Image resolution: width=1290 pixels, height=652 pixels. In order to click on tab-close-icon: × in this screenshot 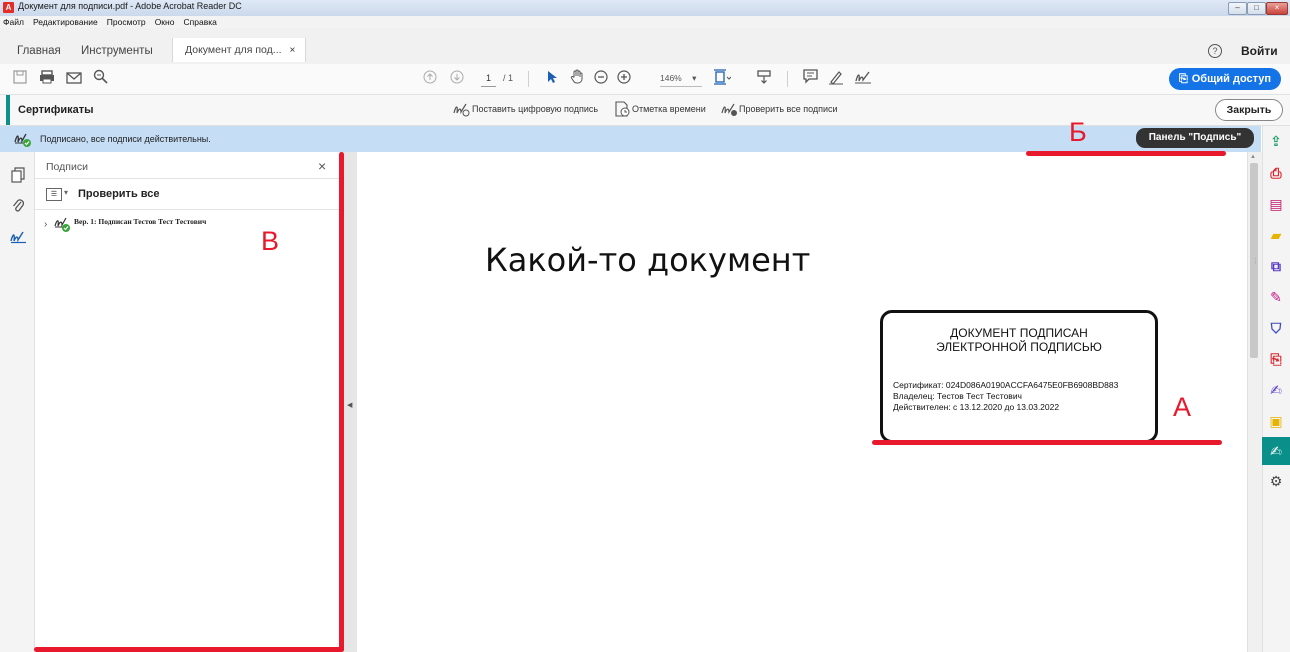, I will do `click(293, 50)`.